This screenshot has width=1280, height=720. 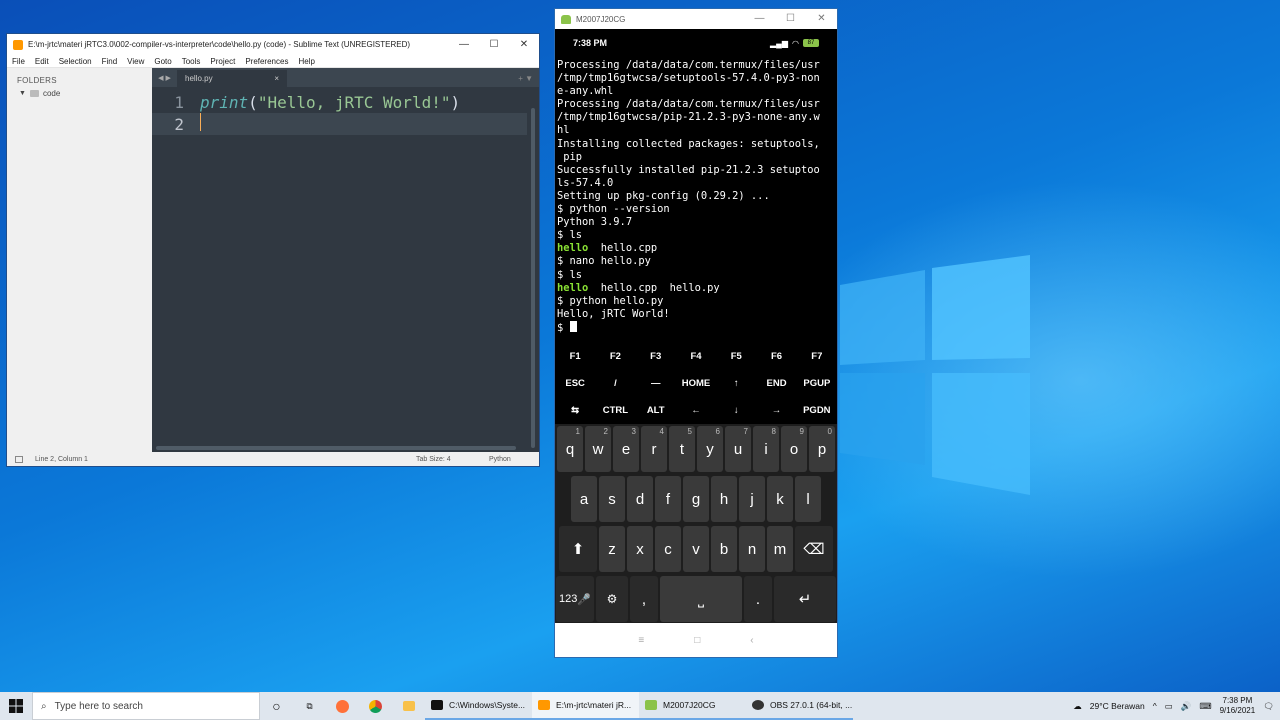 I want to click on key-f4: F4, so click(x=696, y=356).